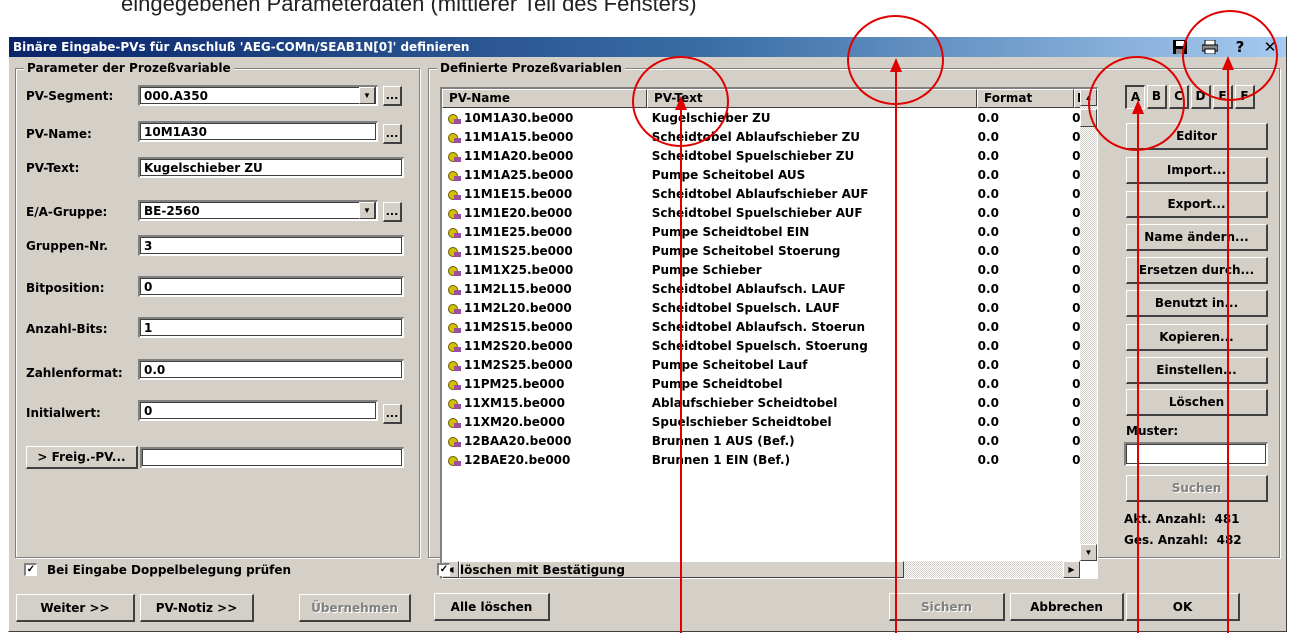 The height and width of the screenshot is (633, 1292). What do you see at coordinates (67, 246) in the screenshot?
I see `gruppen-nr-label: Gruppen-Nr.` at bounding box center [67, 246].